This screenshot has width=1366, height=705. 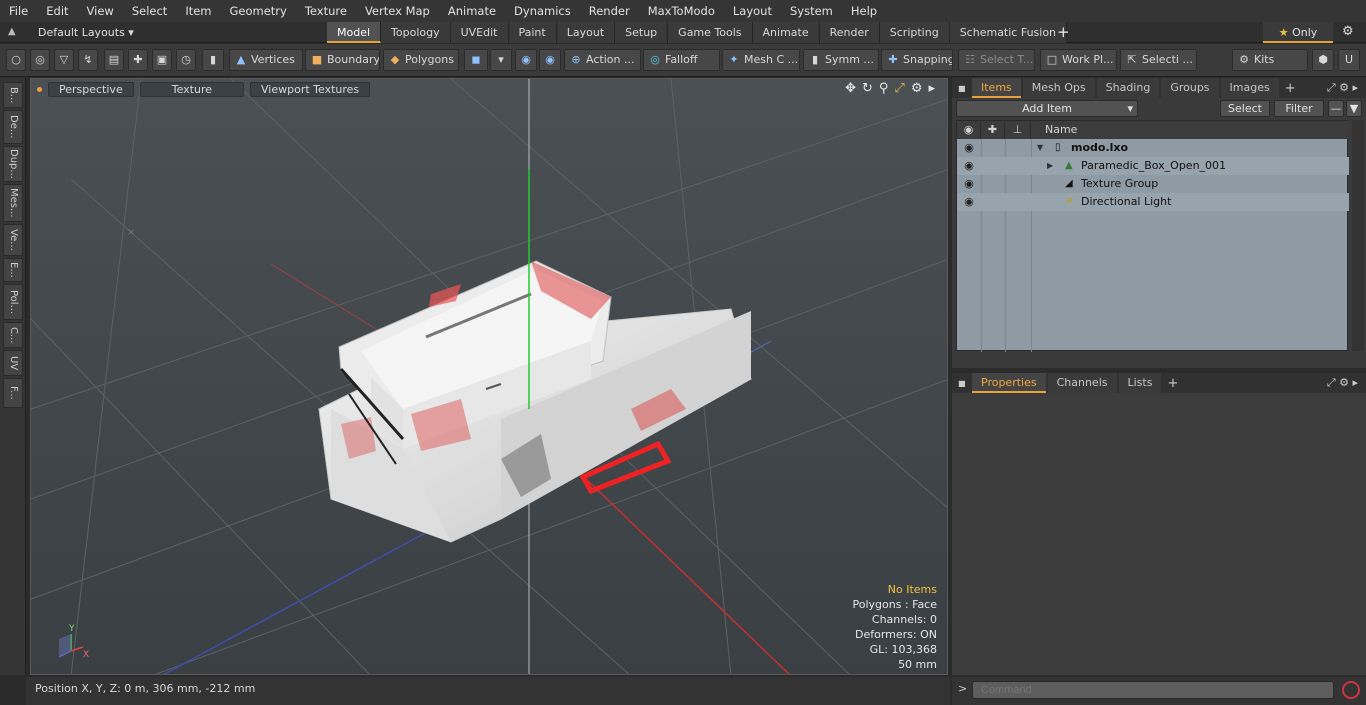 What do you see at coordinates (57, 11) in the screenshot?
I see `menu-edit: Edit` at bounding box center [57, 11].